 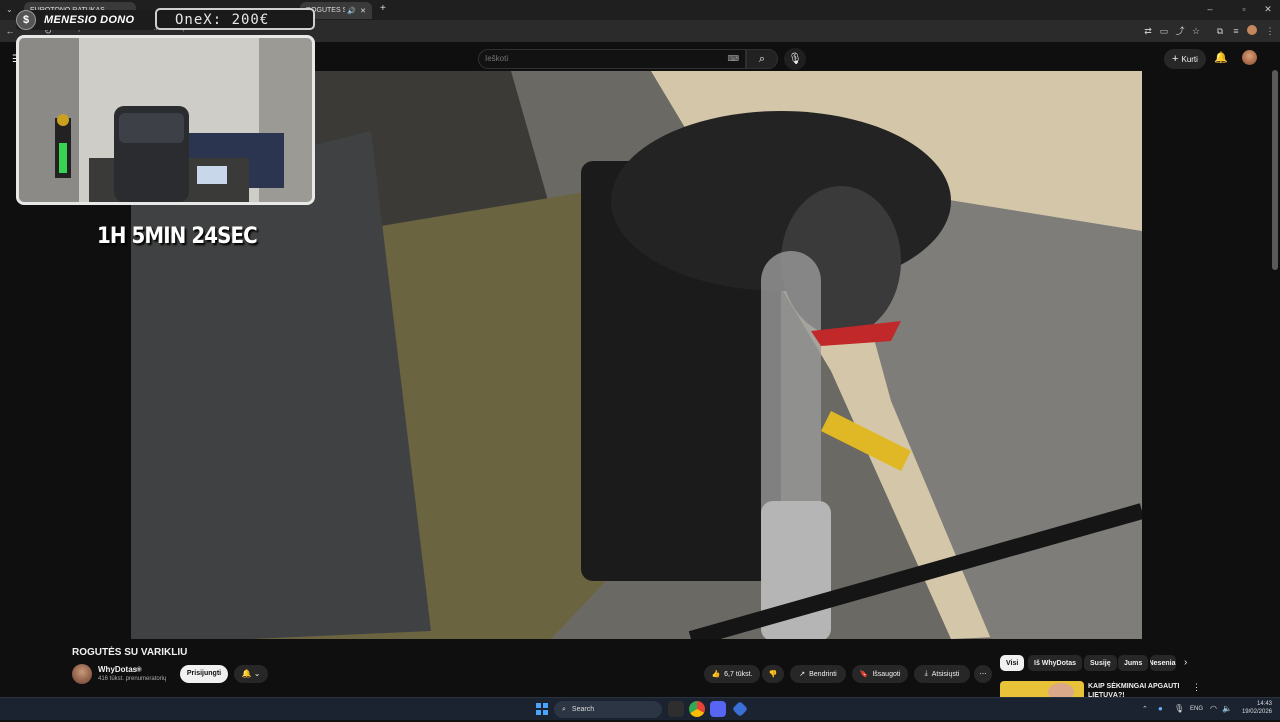 What do you see at coordinates (89, 20) in the screenshot?
I see `donor-title: MENESIO DONO` at bounding box center [89, 20].